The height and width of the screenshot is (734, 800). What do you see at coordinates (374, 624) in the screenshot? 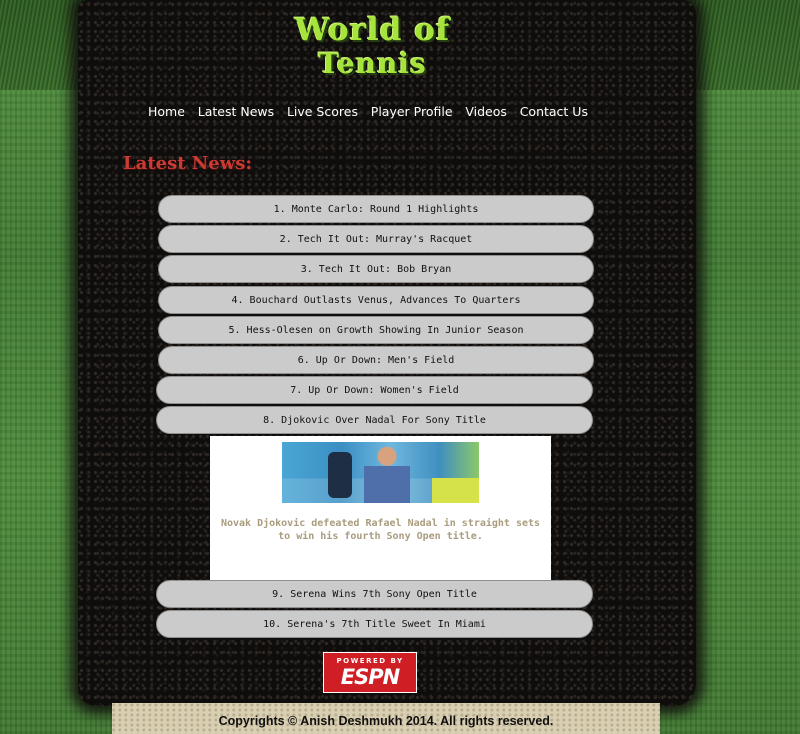
I see `news-item-10: 10. Serena's 7th Title Sweet In Miami` at bounding box center [374, 624].